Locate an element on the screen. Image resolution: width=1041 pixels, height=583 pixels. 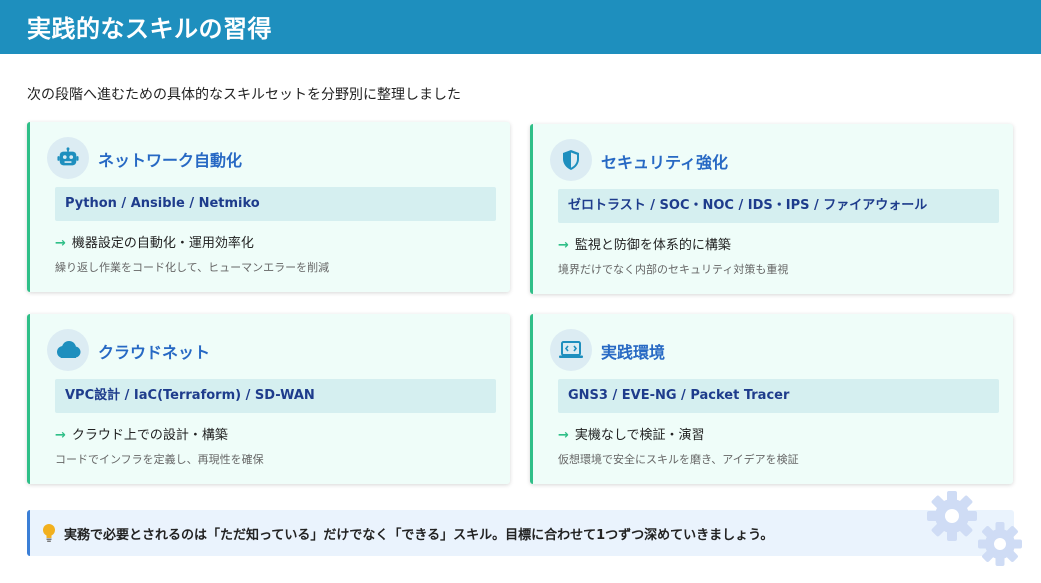
card-point-text: 機器設定の自動化・運用効率化 is located at coordinates (162, 243).